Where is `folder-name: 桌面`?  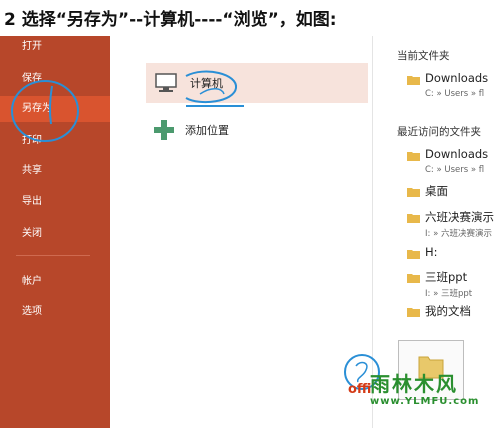 folder-name: 桌面 is located at coordinates (436, 191).